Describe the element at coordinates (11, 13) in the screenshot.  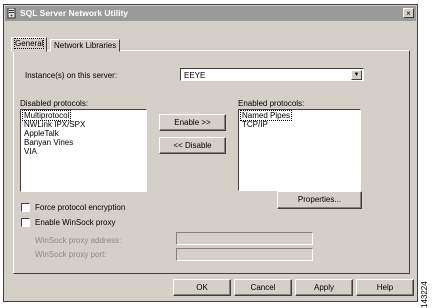
I see `server-icon` at that location.